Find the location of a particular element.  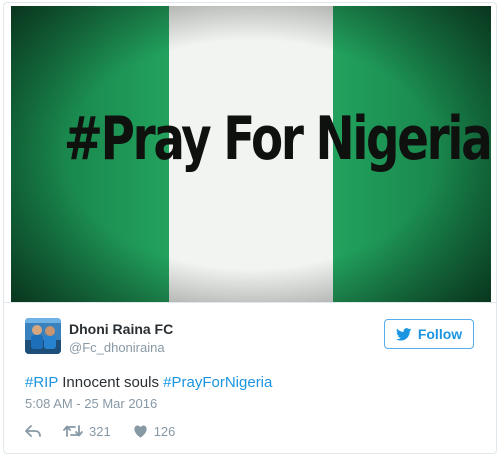

like-button: 126 is located at coordinates (154, 431).